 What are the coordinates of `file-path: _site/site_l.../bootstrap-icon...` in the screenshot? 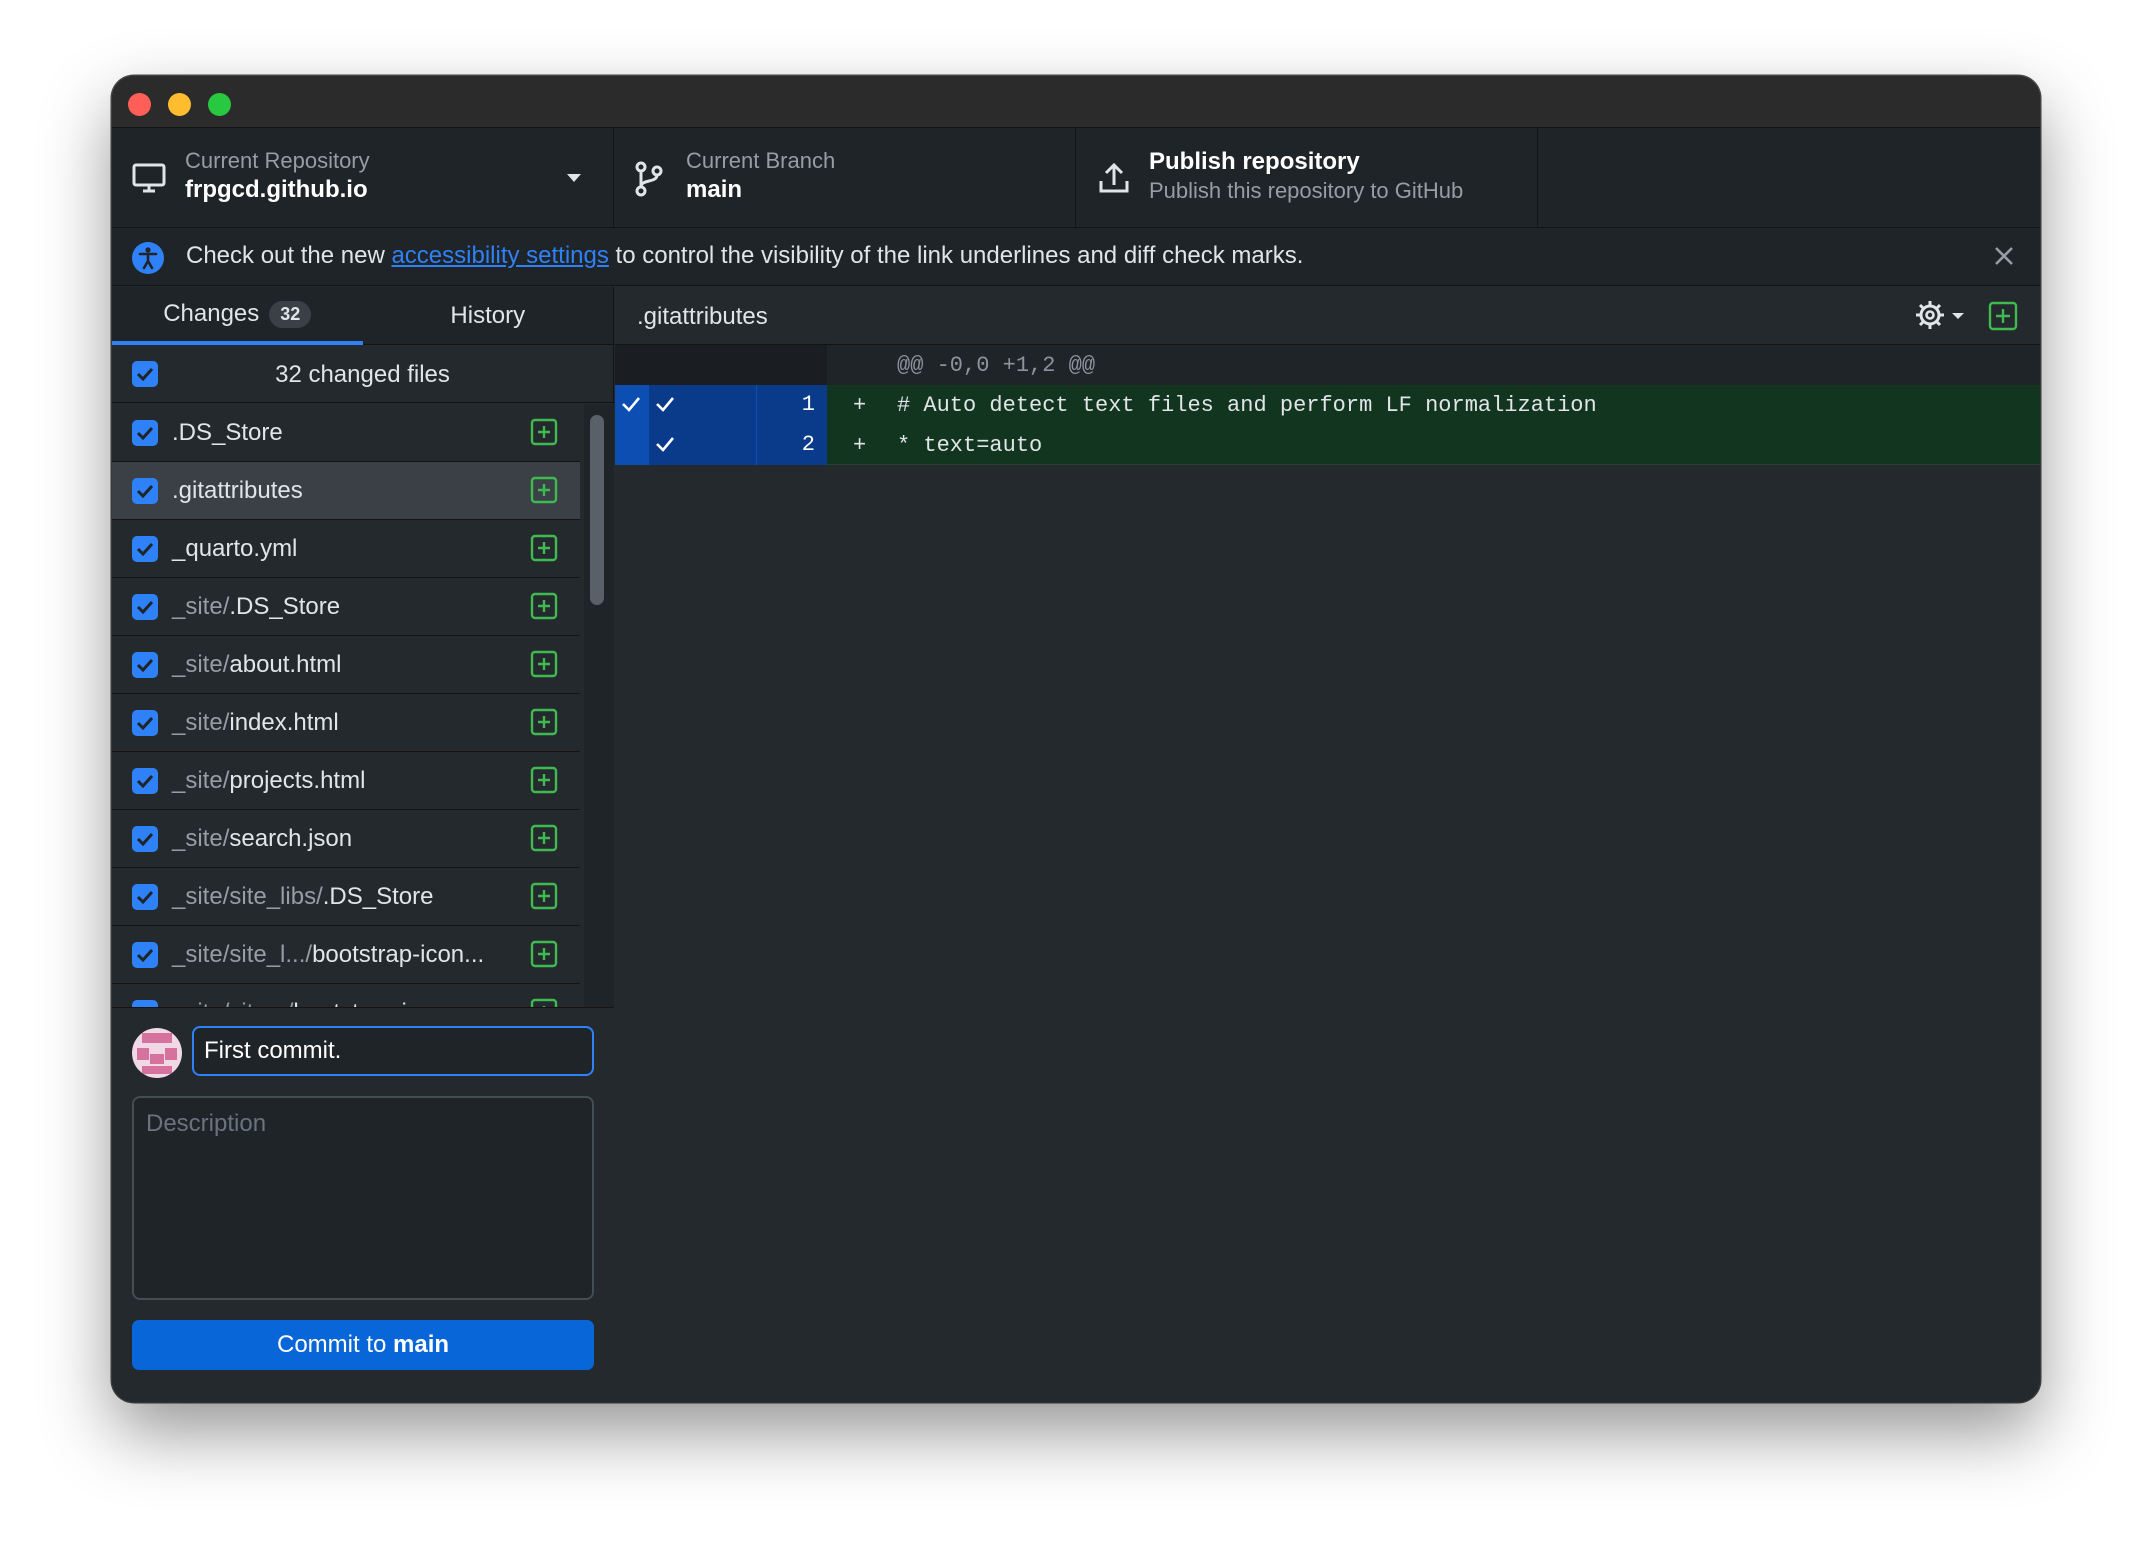 It's located at (328, 955).